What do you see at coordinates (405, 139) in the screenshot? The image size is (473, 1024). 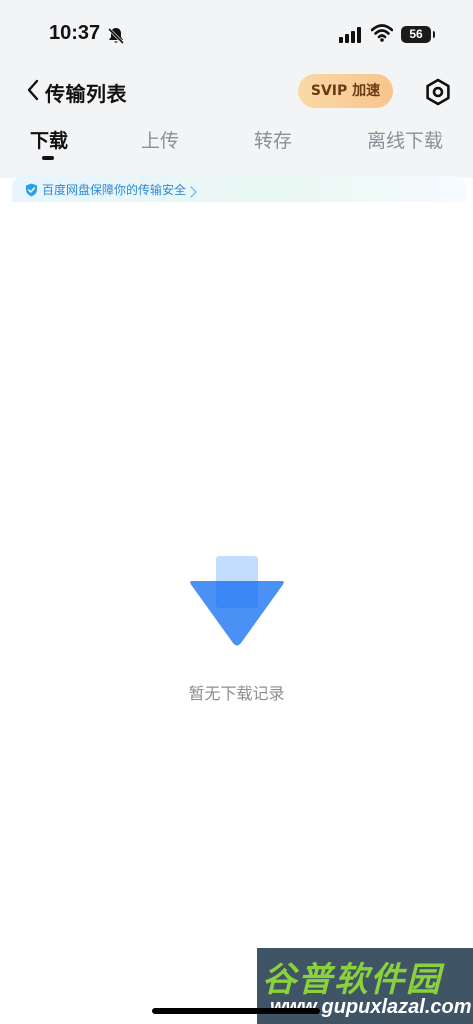 I see `tab-offline-download: 离线下载` at bounding box center [405, 139].